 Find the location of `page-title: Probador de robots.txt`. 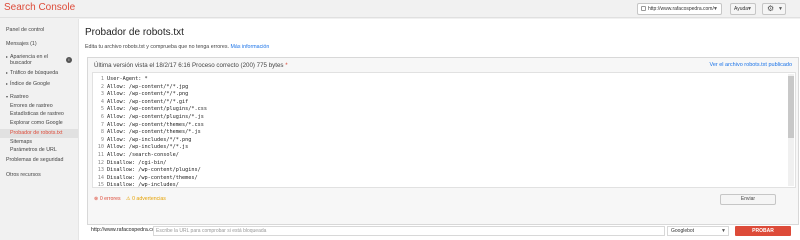

page-title: Probador de robots.txt is located at coordinates (134, 32).